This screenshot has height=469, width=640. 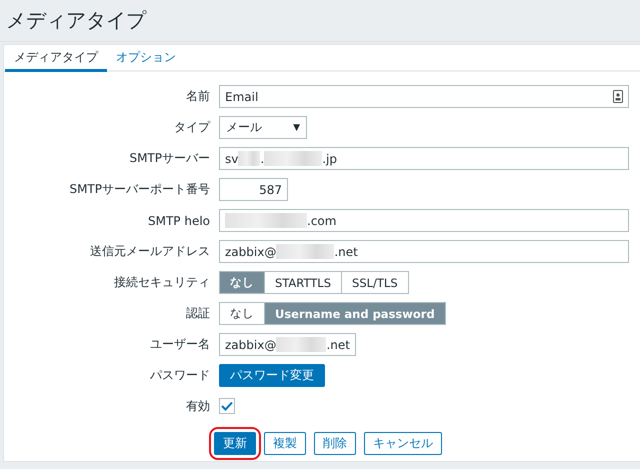 I want to click on segment-option: SSL/TLS, so click(x=375, y=282).